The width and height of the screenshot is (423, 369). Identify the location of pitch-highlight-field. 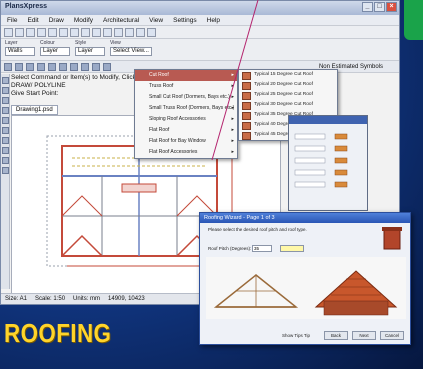
(292, 248).